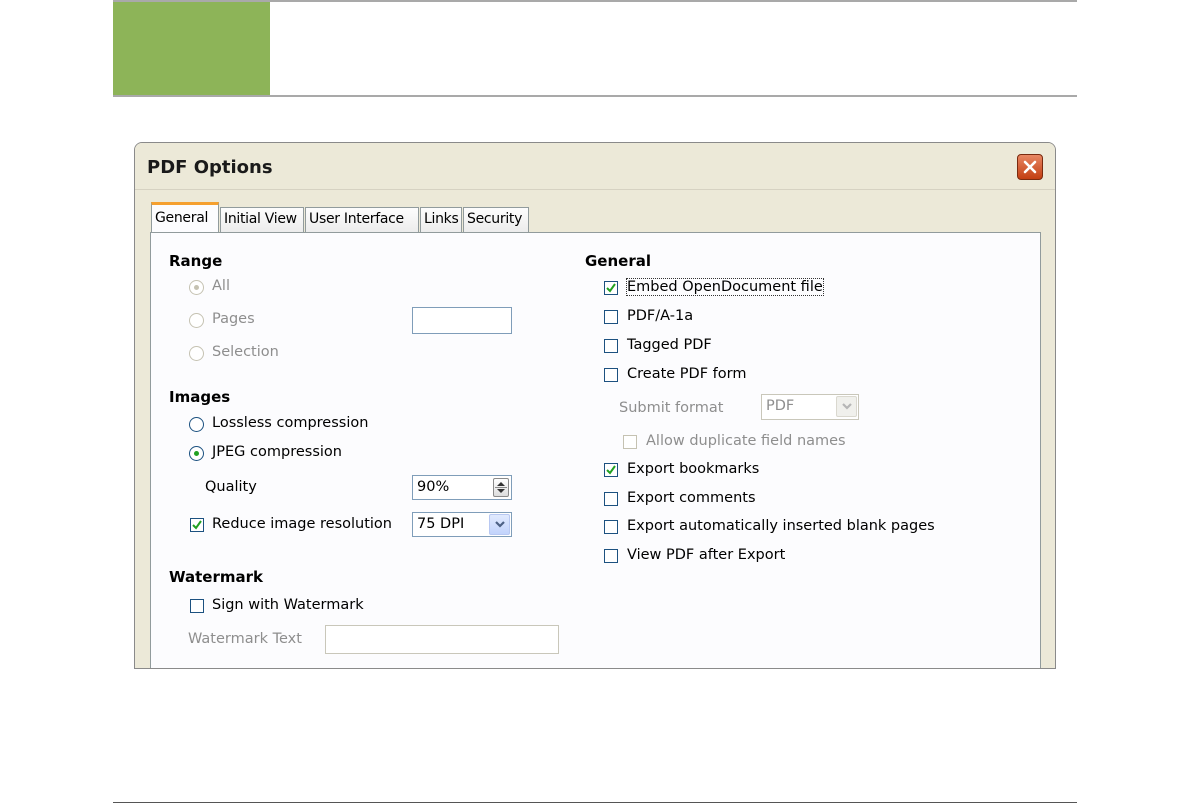  I want to click on general-heading: General, so click(618, 261).